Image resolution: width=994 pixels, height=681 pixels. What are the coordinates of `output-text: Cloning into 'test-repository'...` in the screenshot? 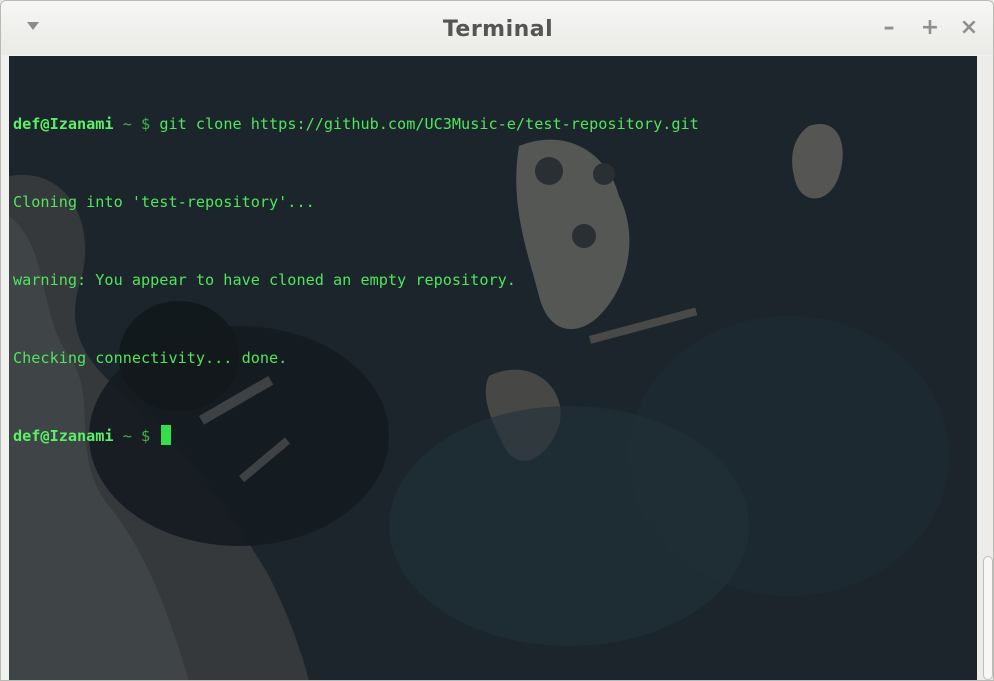 It's located at (164, 202).